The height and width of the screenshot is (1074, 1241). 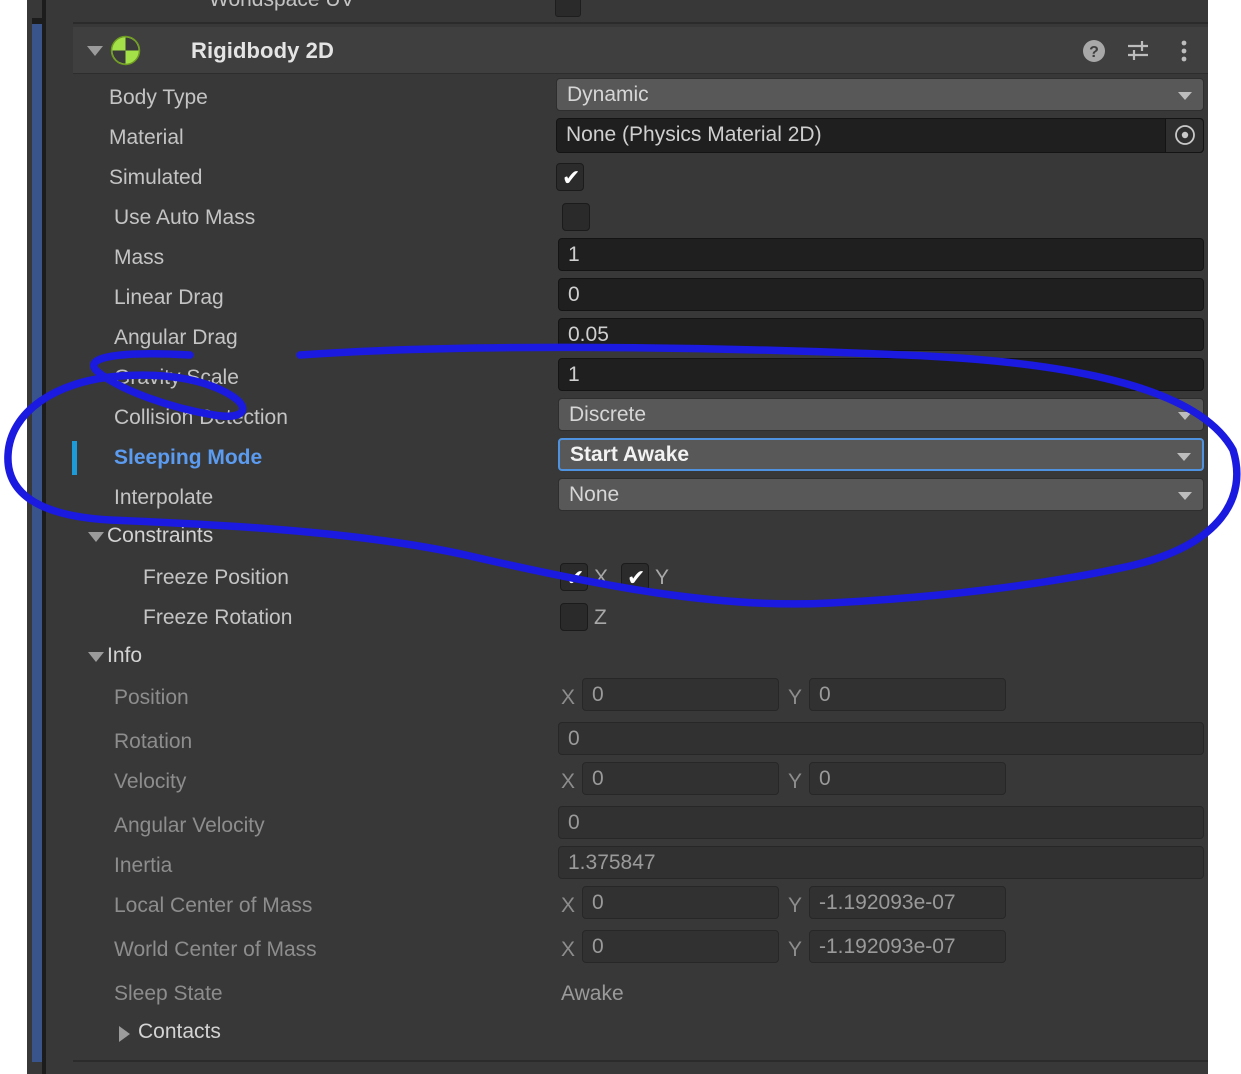 I want to click on interpolate-dropdown: None, so click(x=881, y=494).